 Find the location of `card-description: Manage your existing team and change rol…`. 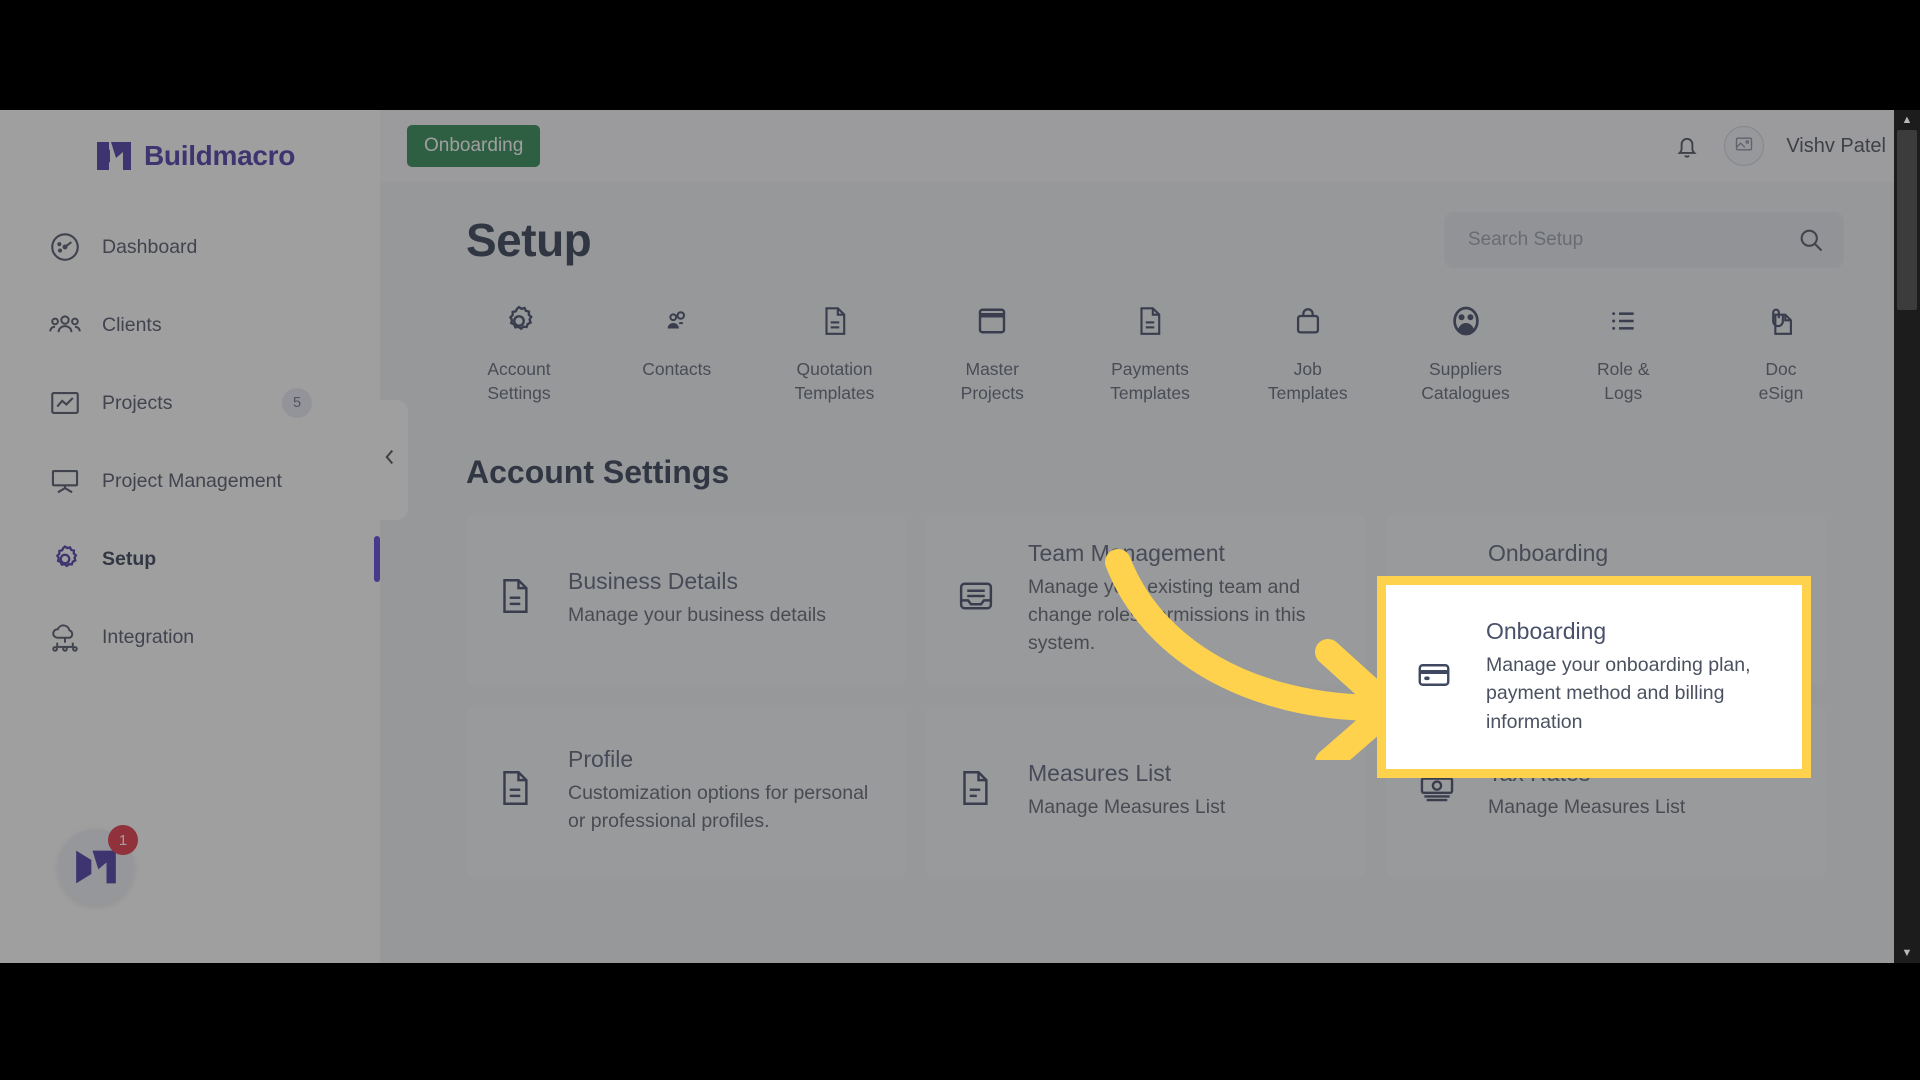

card-description: Manage your existing team and change rol… is located at coordinates (1167, 615).